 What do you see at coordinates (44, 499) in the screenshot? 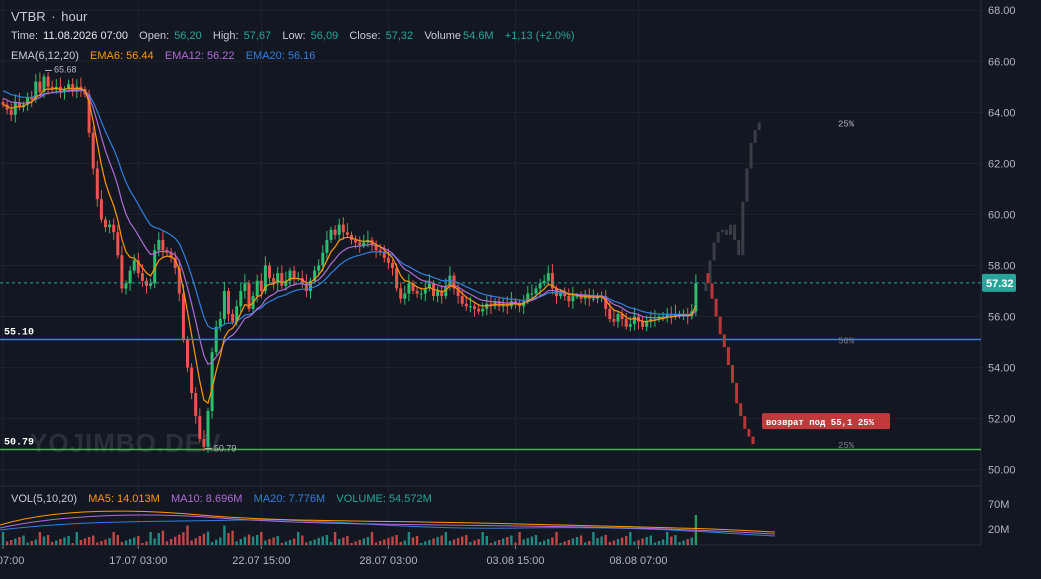
I see `vol-indicator-label: VOL(5,10,20)` at bounding box center [44, 499].